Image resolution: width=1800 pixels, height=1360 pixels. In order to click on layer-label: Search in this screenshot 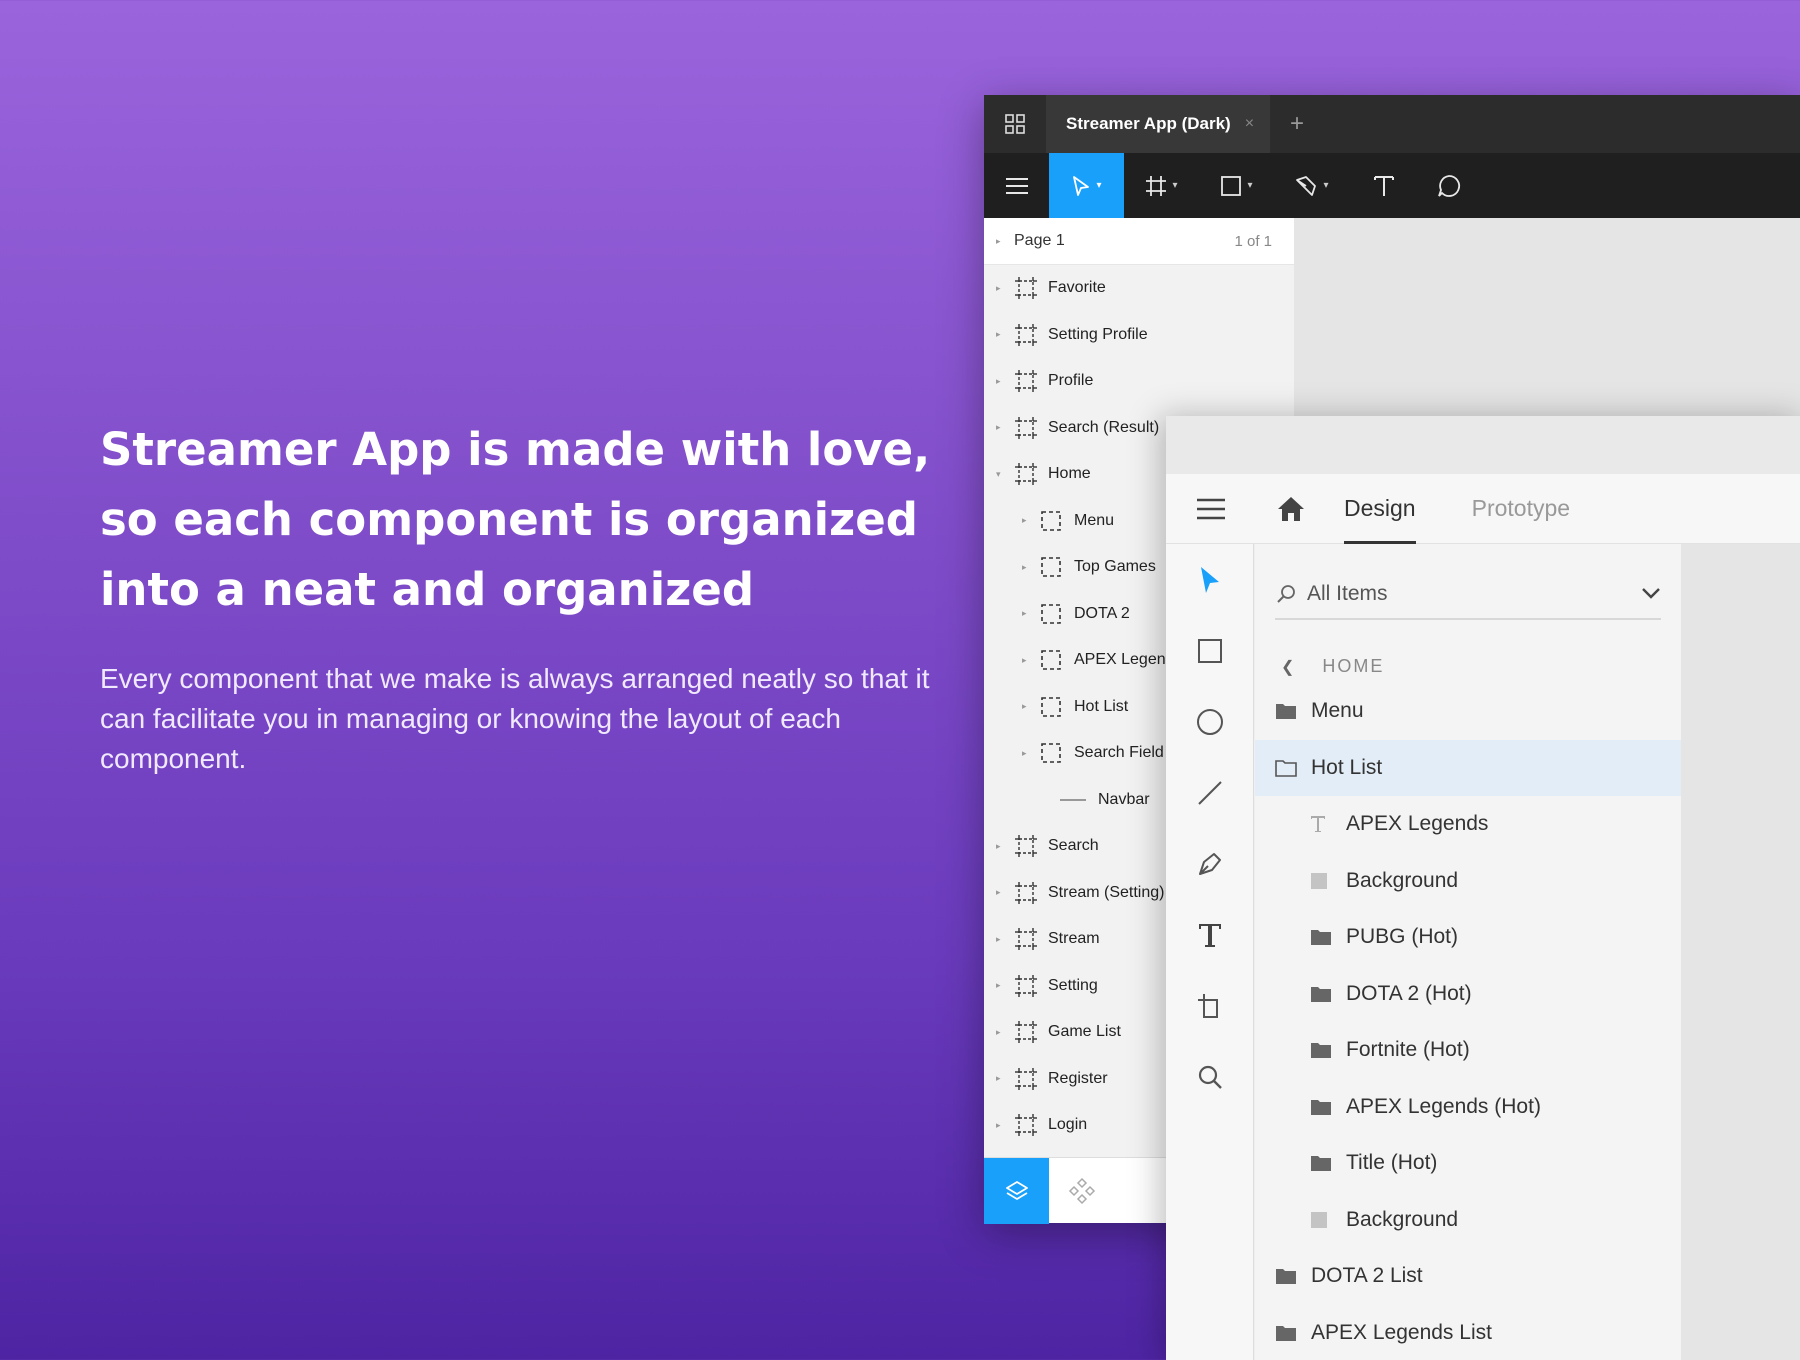, I will do `click(1073, 846)`.